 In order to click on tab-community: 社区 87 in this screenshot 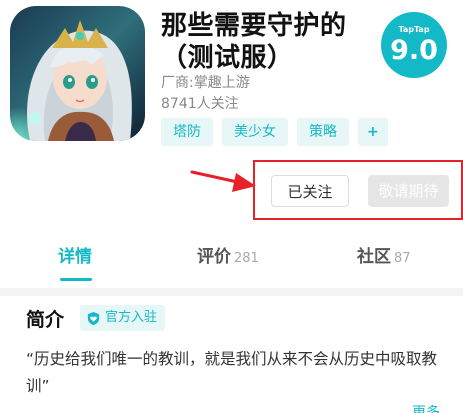, I will do `click(384, 254)`.